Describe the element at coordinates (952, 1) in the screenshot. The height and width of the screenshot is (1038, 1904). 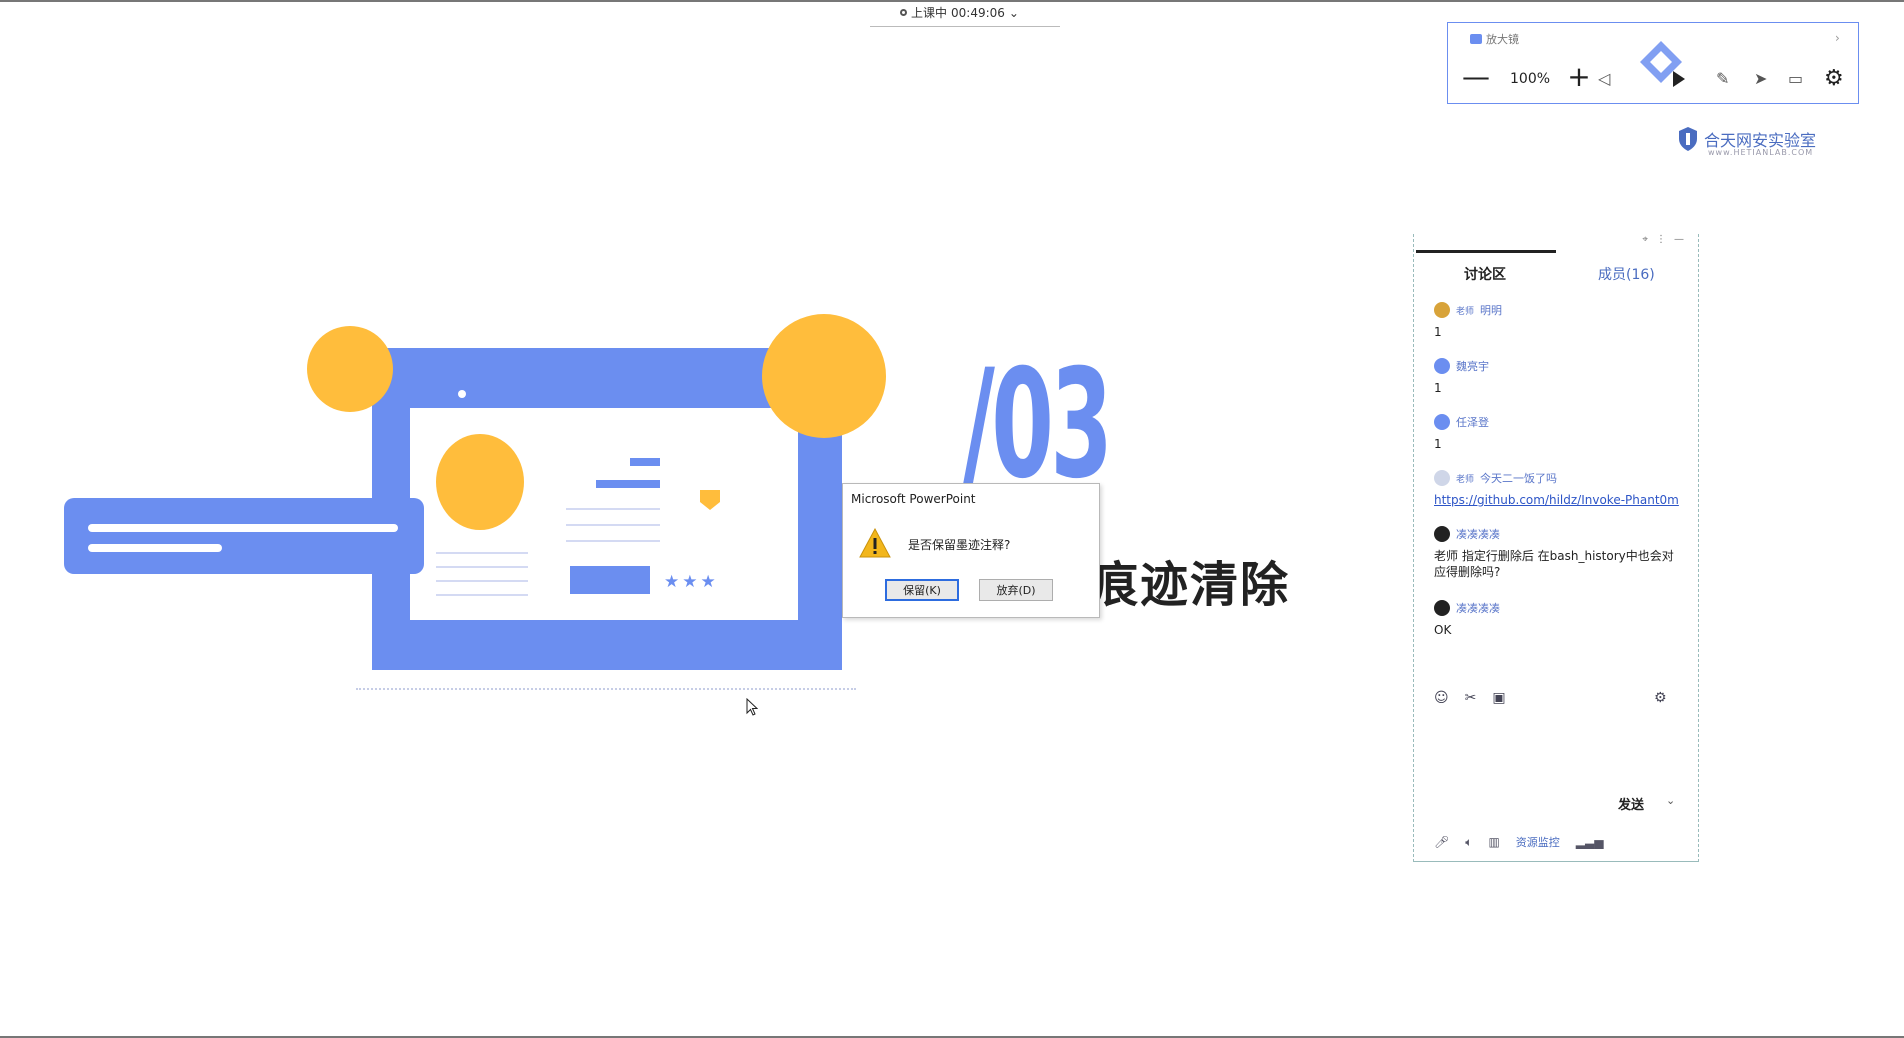
I see `screen-top-border` at that location.